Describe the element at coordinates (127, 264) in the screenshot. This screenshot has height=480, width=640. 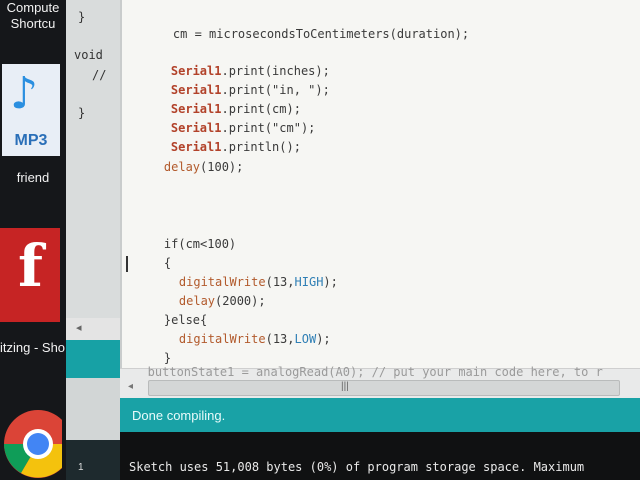
I see `text-cursor` at that location.